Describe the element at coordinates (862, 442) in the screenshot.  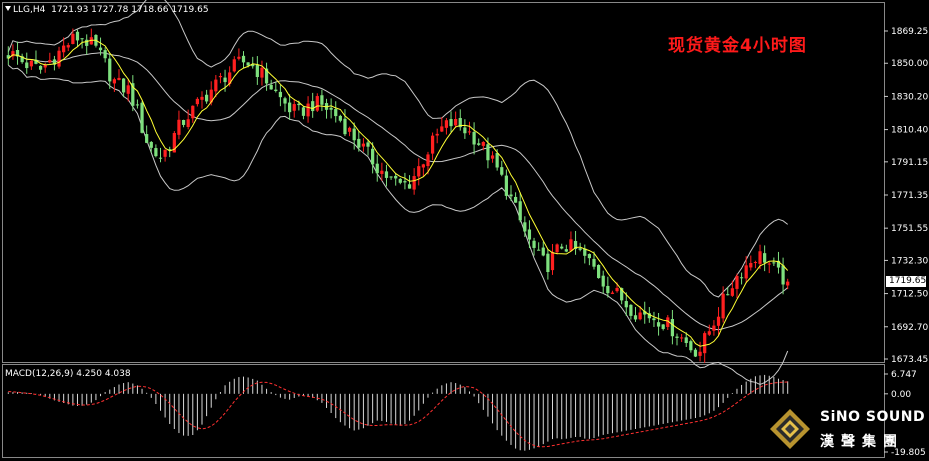
I see `brand-name-cn: 漢聲集團` at that location.